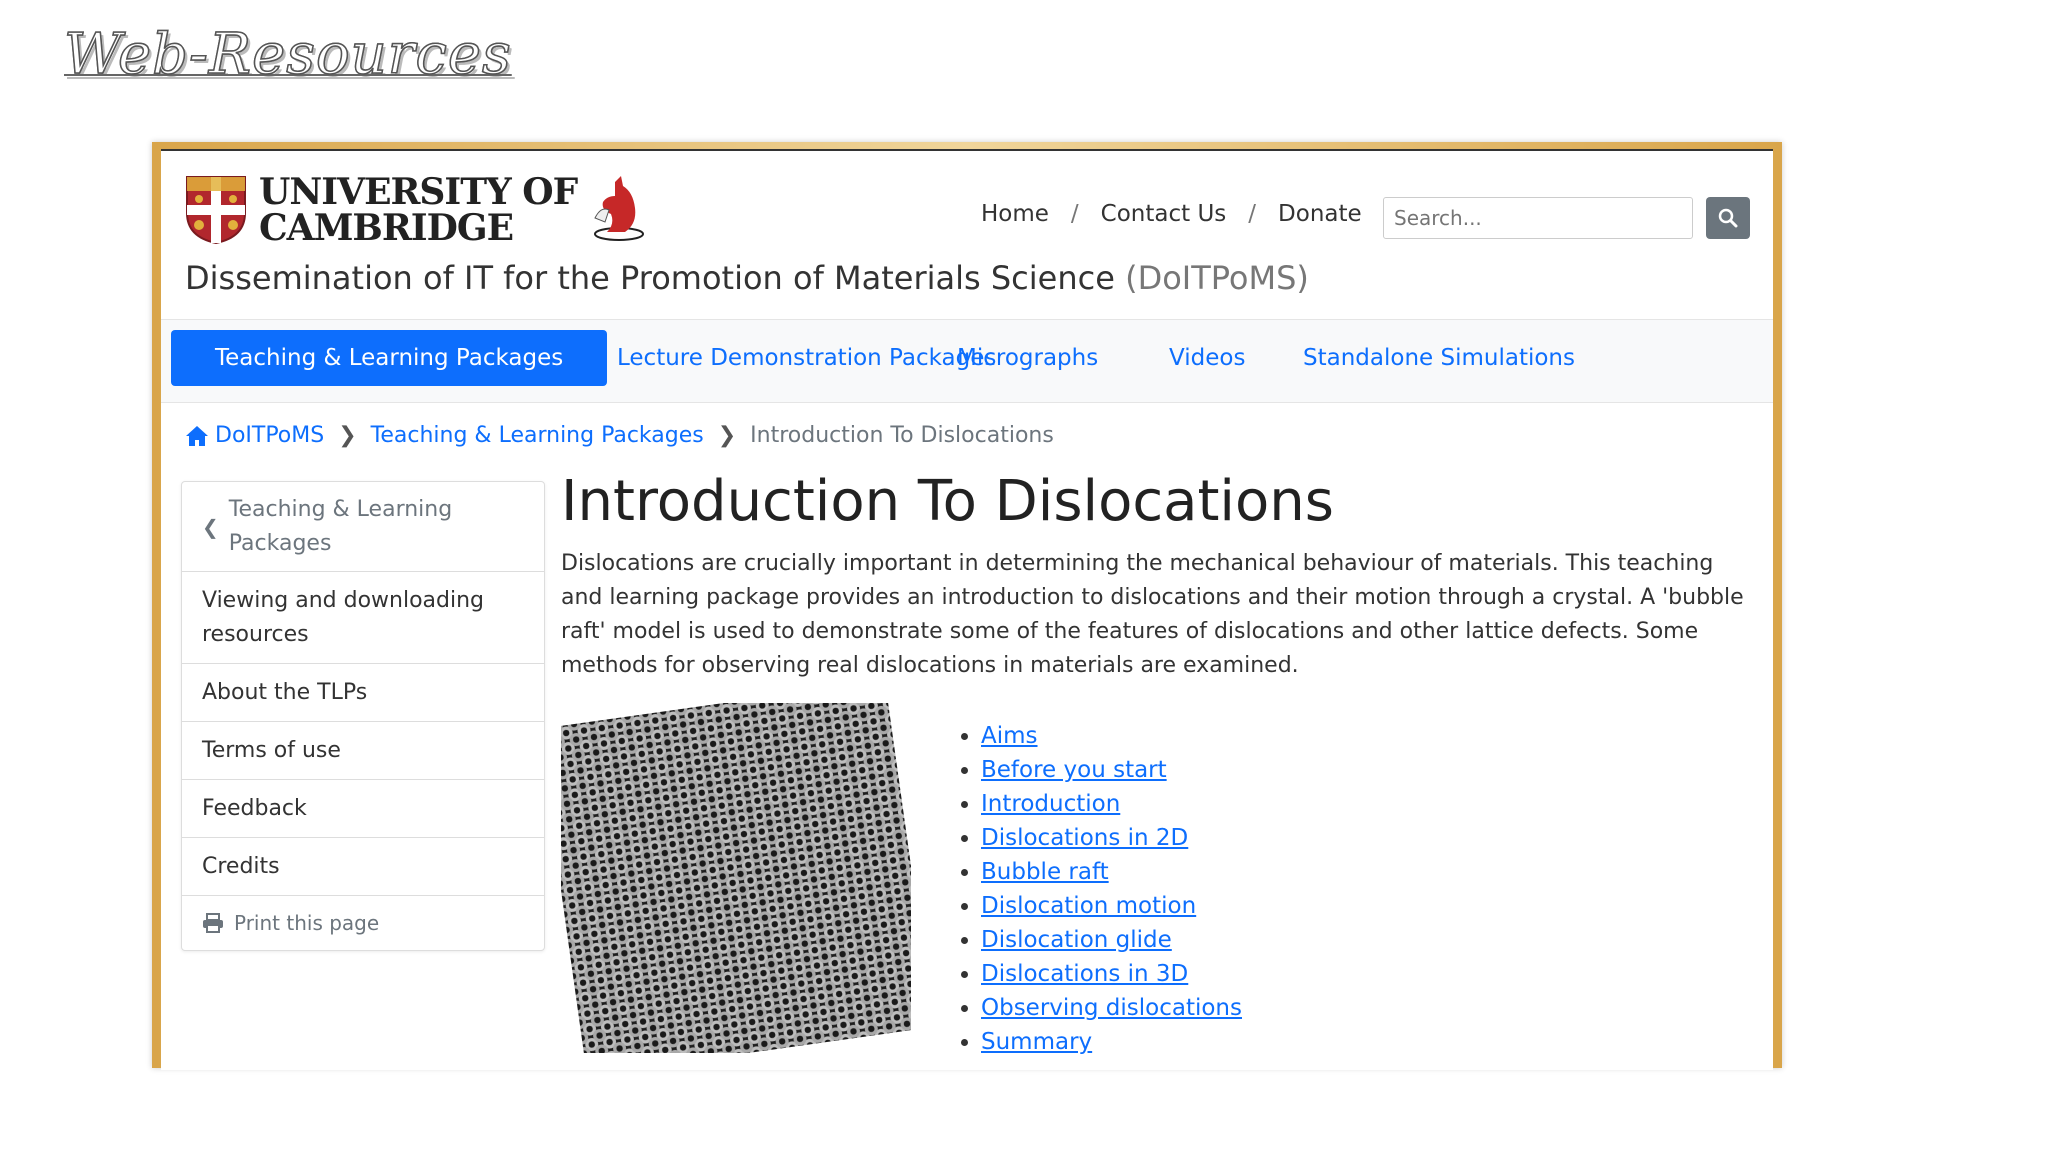  What do you see at coordinates (1015, 214) in the screenshot?
I see `nav-home-link: Home` at bounding box center [1015, 214].